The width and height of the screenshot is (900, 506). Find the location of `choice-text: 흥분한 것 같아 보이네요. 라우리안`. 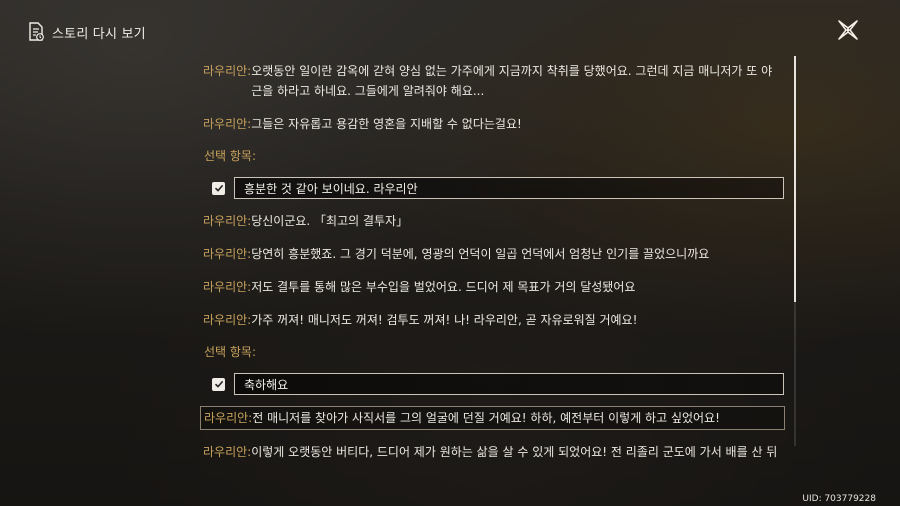

choice-text: 흥분한 것 같아 보이네요. 라우리안 is located at coordinates (509, 188).